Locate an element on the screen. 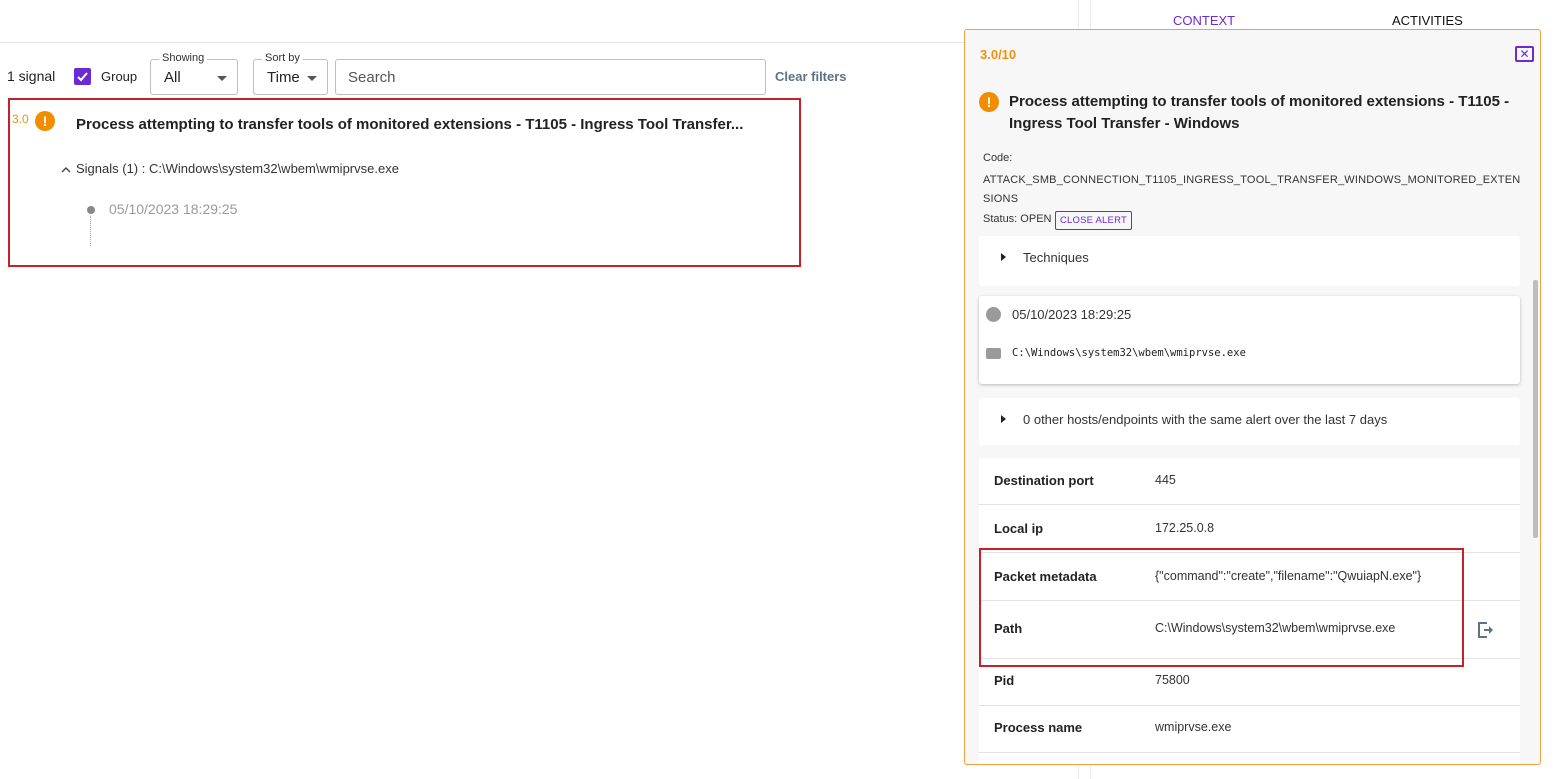 The height and width of the screenshot is (779, 1558). property-key: Process name is located at coordinates (1038, 727).